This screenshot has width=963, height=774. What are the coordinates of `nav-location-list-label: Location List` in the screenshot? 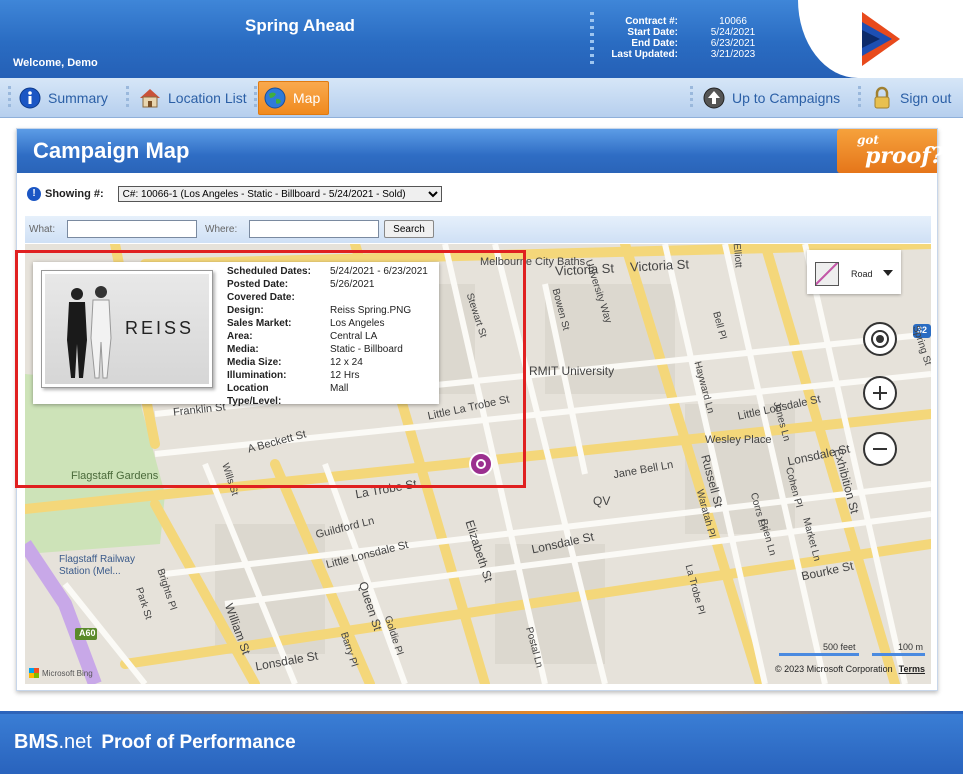 It's located at (207, 98).